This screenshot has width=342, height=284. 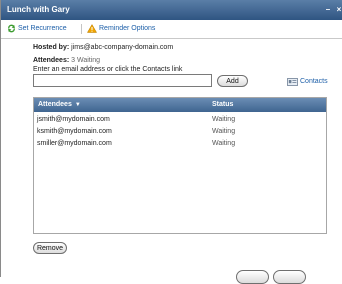 I want to click on status-column-header: Status, so click(x=222, y=105).